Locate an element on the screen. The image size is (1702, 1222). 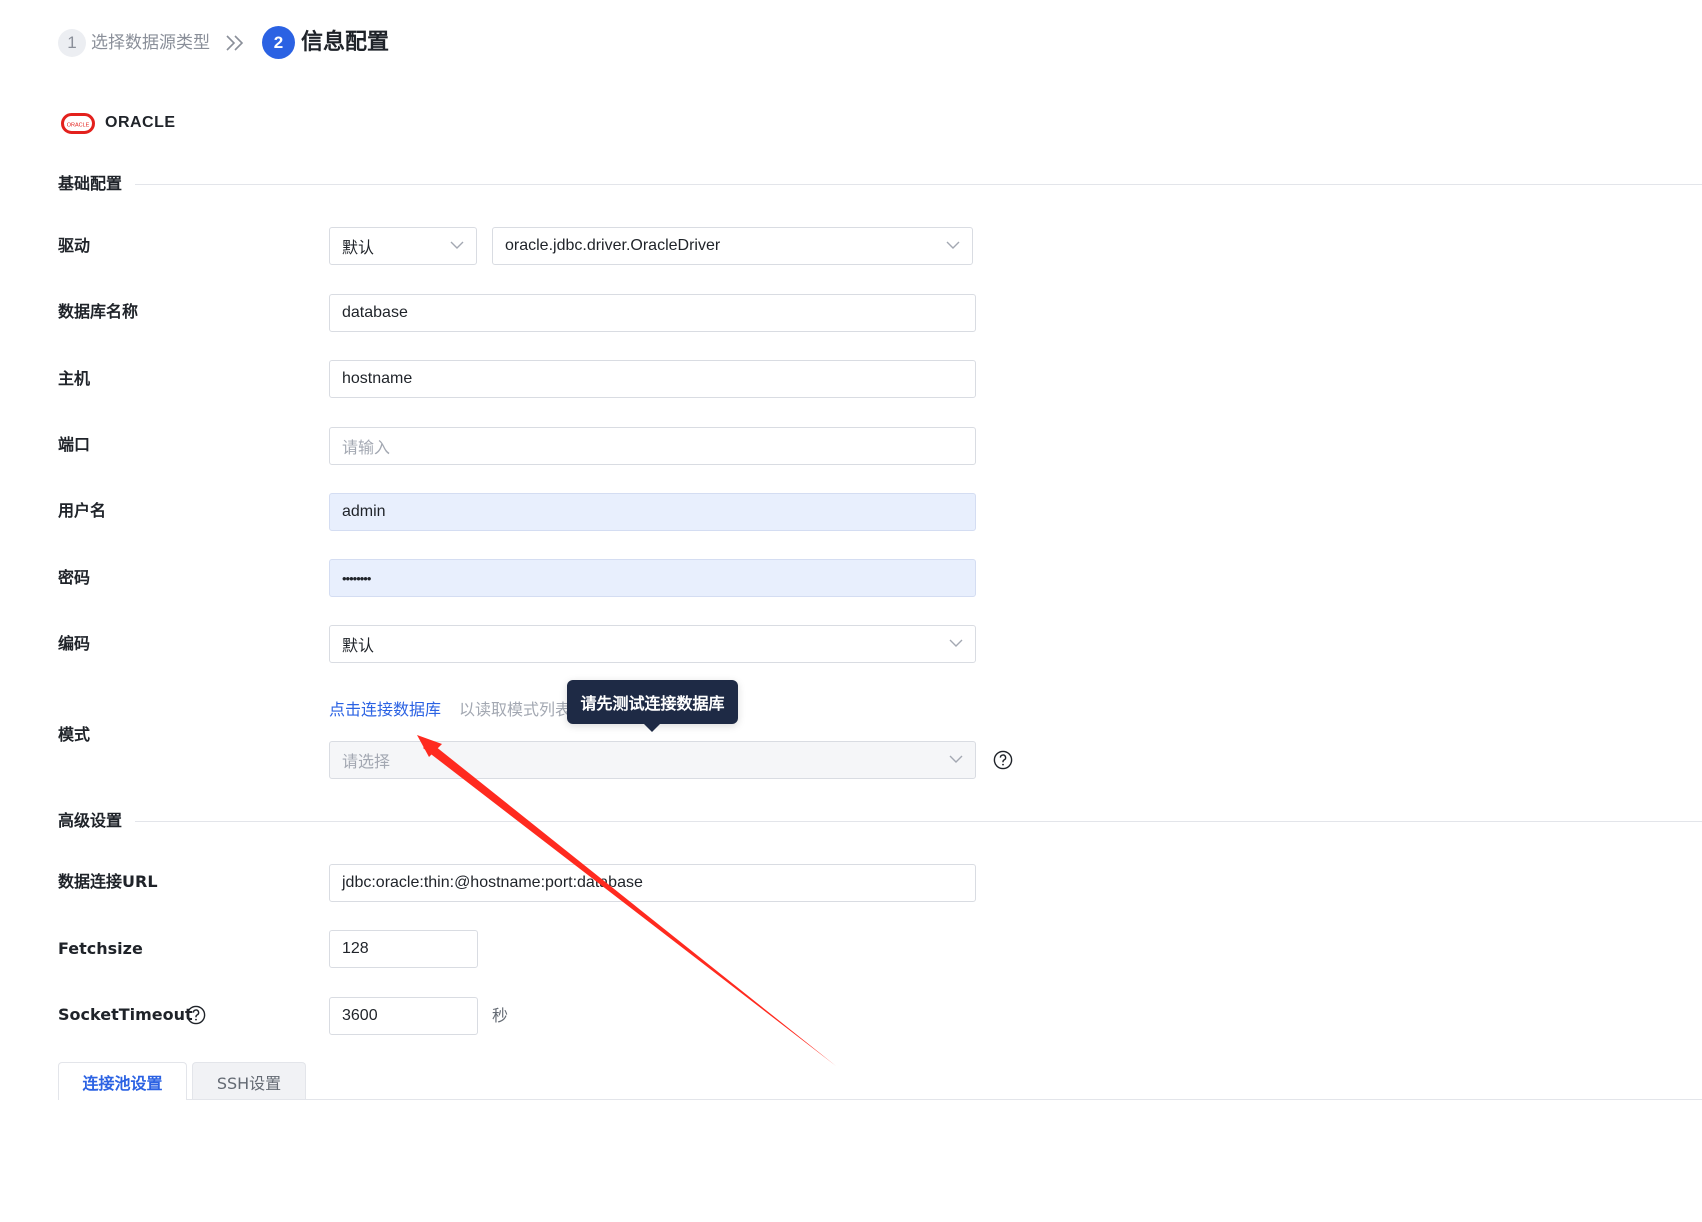
port-input: 请输入 is located at coordinates (652, 446).